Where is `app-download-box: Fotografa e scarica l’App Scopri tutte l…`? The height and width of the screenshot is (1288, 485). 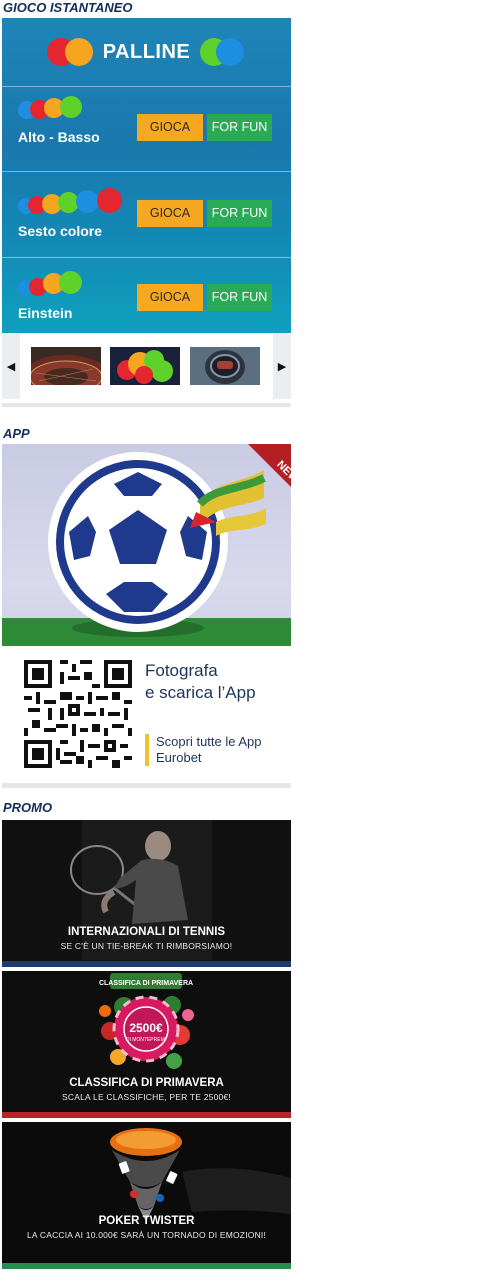 app-download-box: Fotografa e scarica l’App Scopri tutte l… is located at coordinates (146, 717).